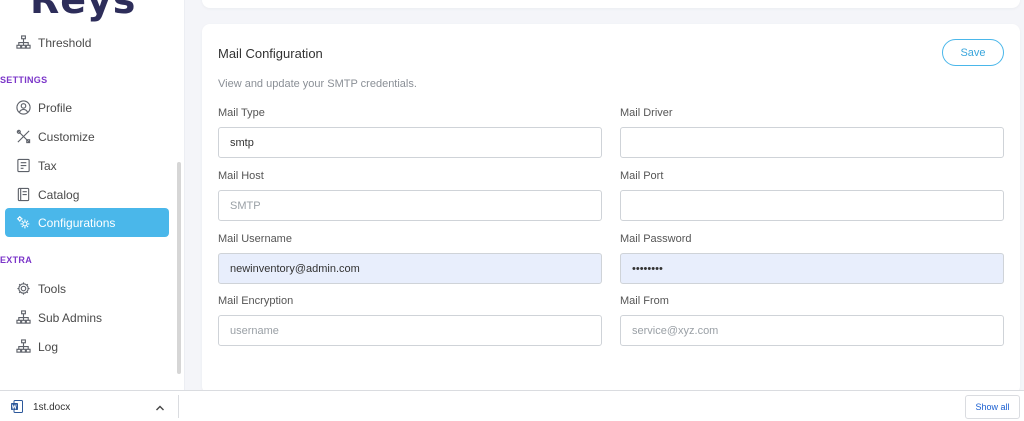  Describe the element at coordinates (410, 142) in the screenshot. I see `mail-type-input` at that location.